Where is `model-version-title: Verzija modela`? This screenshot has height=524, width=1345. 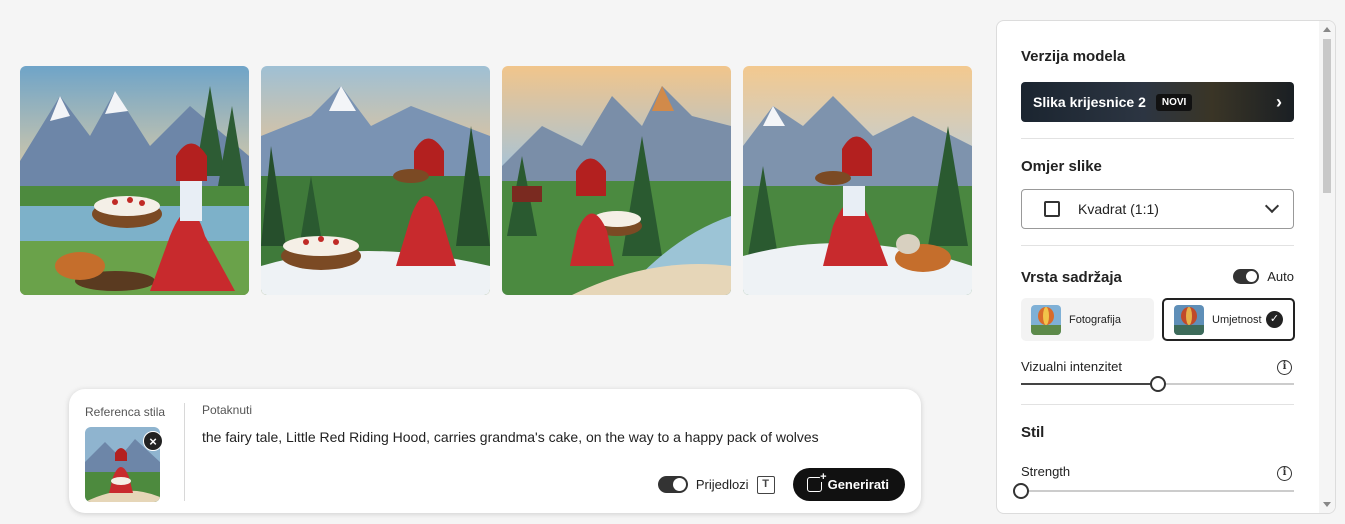 model-version-title: Verzija modela is located at coordinates (1073, 56).